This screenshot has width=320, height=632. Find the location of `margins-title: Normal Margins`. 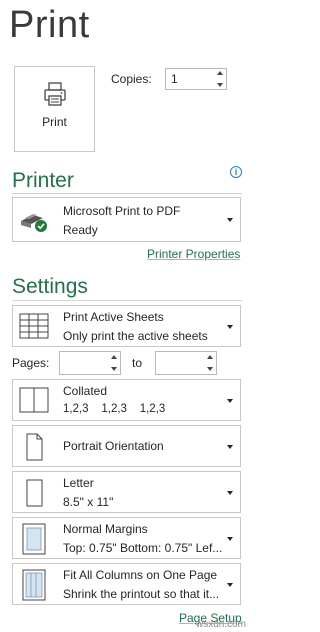

margins-title: Normal Margins is located at coordinates (105, 529).